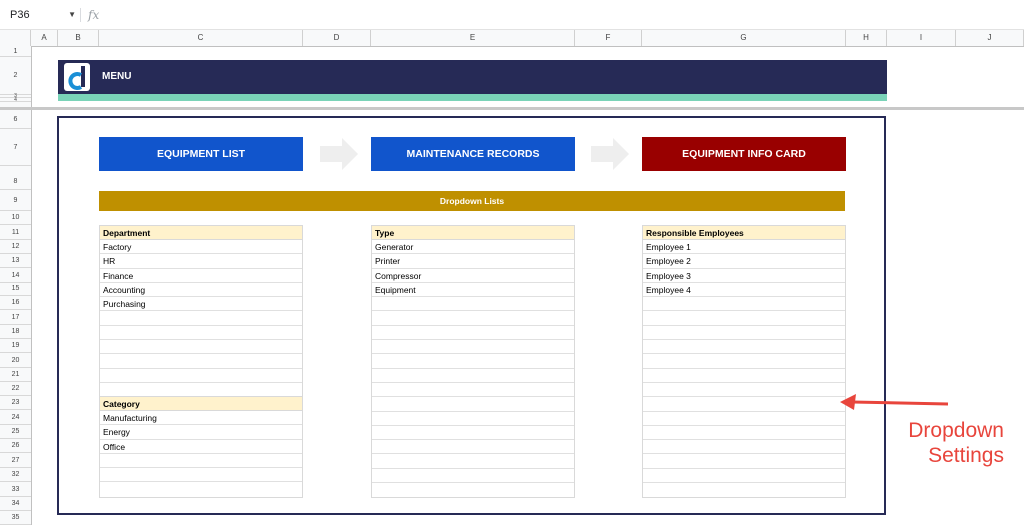  I want to click on column-header: F, so click(608, 38).